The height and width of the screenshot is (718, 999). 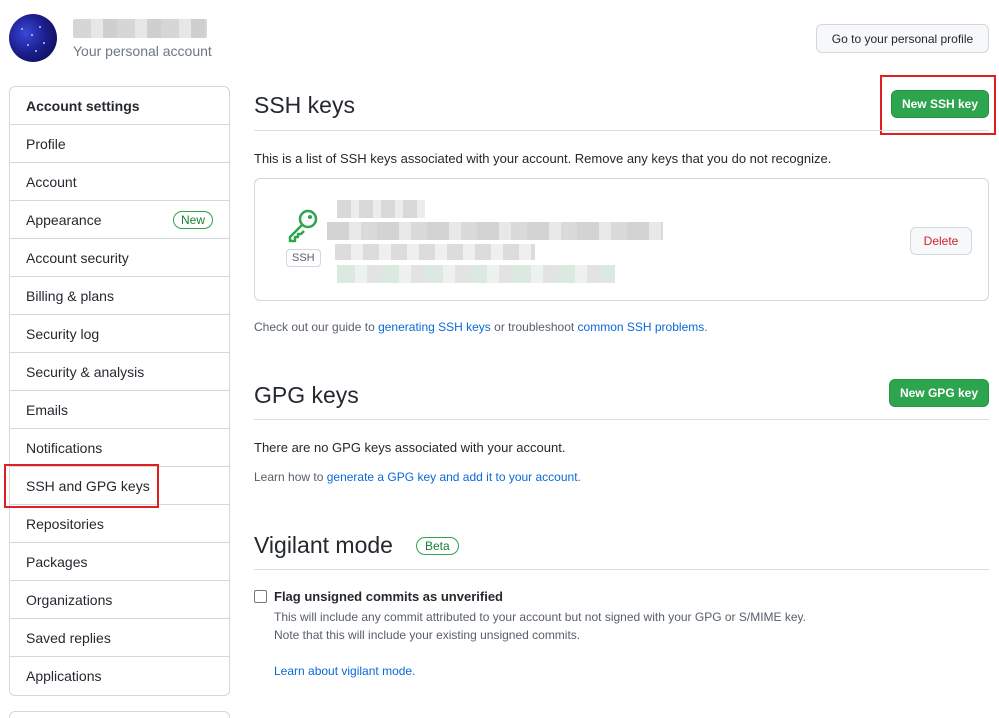 What do you see at coordinates (381, 209) in the screenshot?
I see `key-title-redacted` at bounding box center [381, 209].